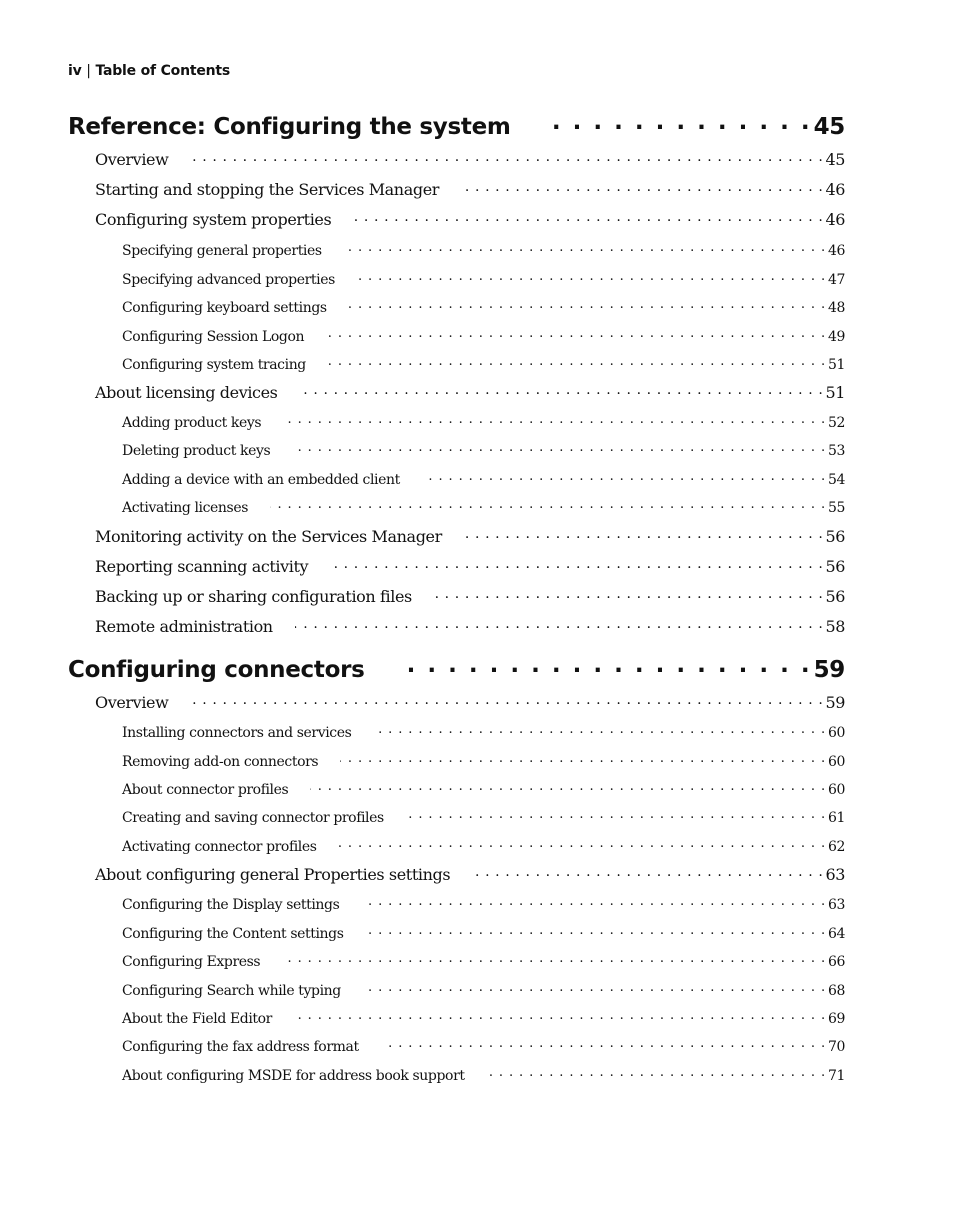 The width and height of the screenshot is (954, 1227). What do you see at coordinates (202, 566) in the screenshot?
I see `toc-entry-title: Reporting scanning activity` at bounding box center [202, 566].